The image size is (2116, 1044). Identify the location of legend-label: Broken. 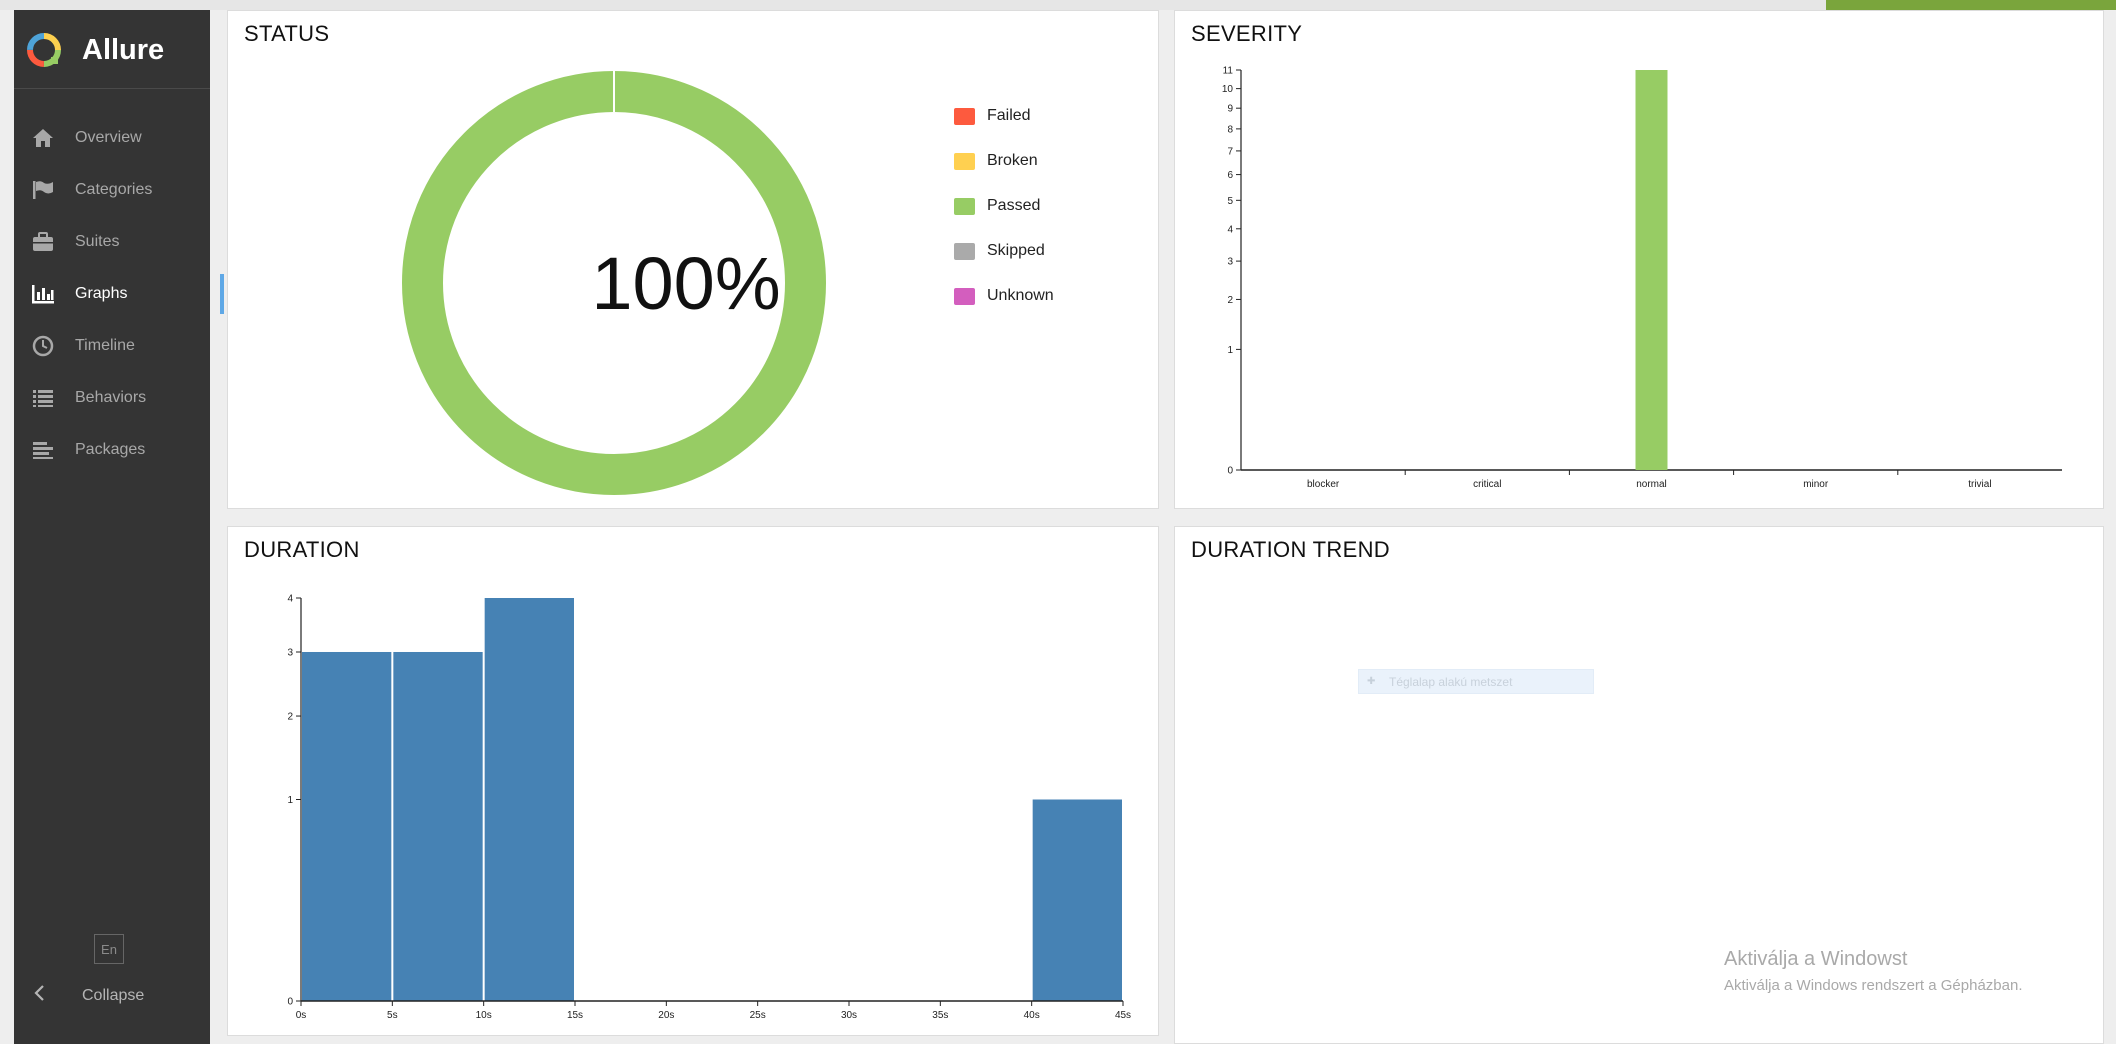
(1012, 160).